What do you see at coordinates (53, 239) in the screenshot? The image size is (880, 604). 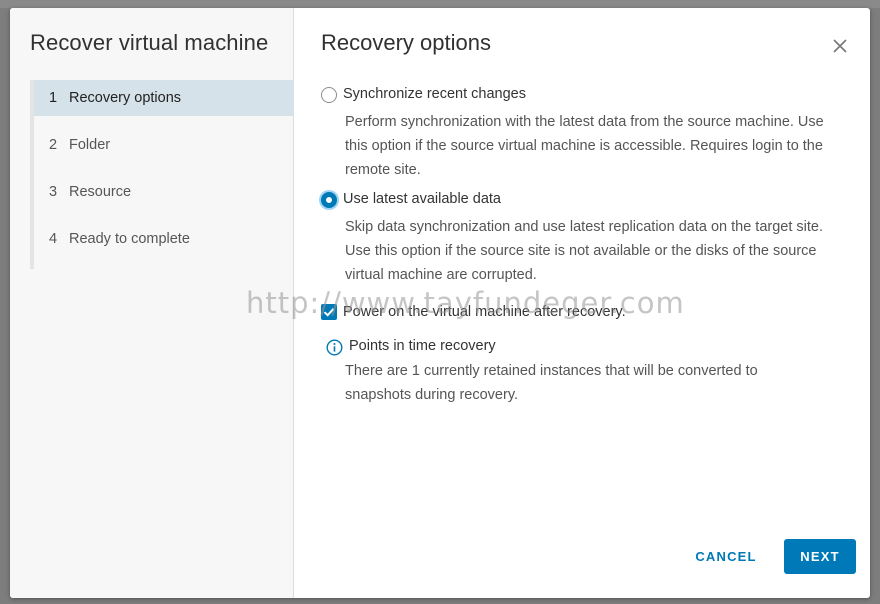 I see `step-number: 4` at bounding box center [53, 239].